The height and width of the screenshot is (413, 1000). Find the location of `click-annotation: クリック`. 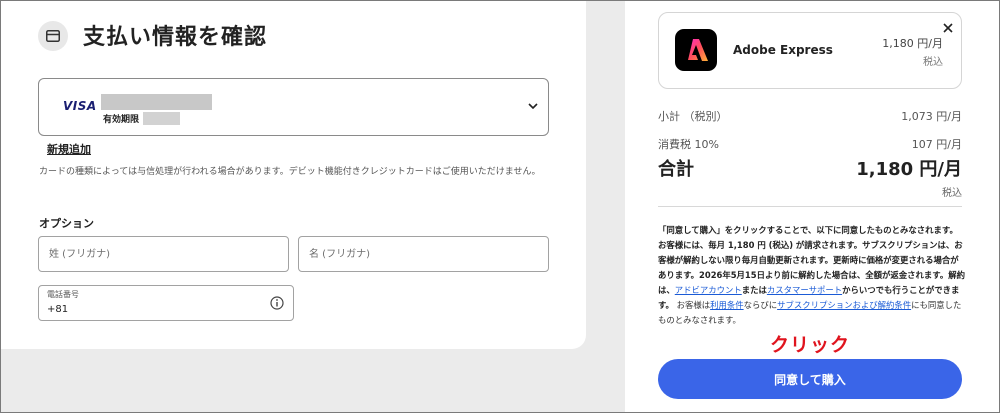

click-annotation: クリック is located at coordinates (810, 345).